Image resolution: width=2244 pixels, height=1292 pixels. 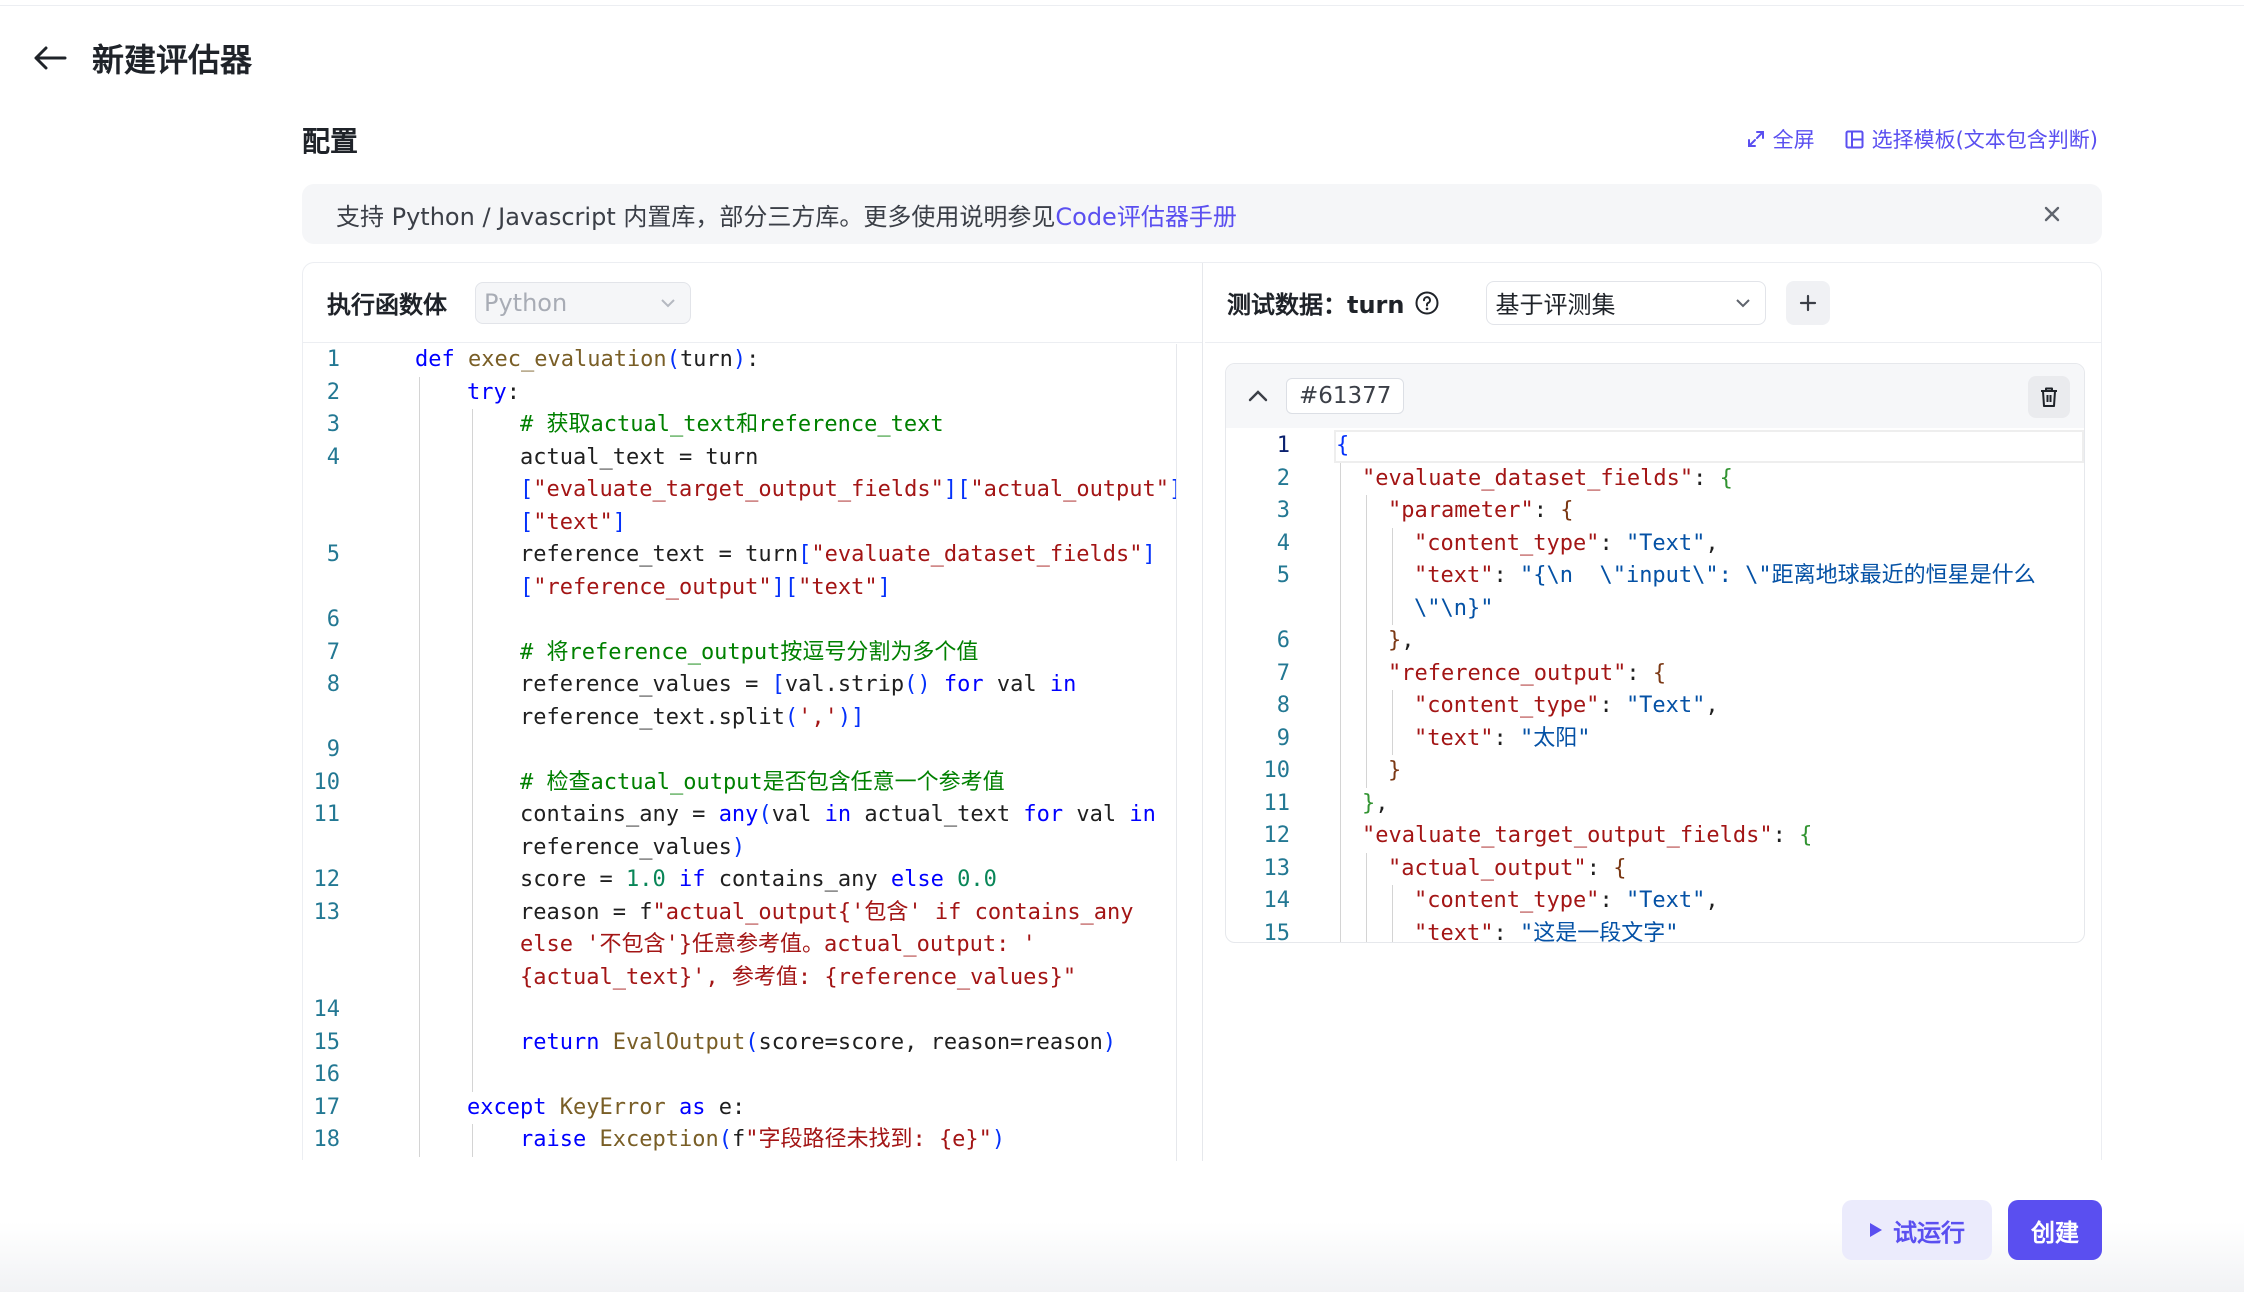 I want to click on json-line: 12 "evaluate_target_output_fields": {, so click(x=1655, y=836).